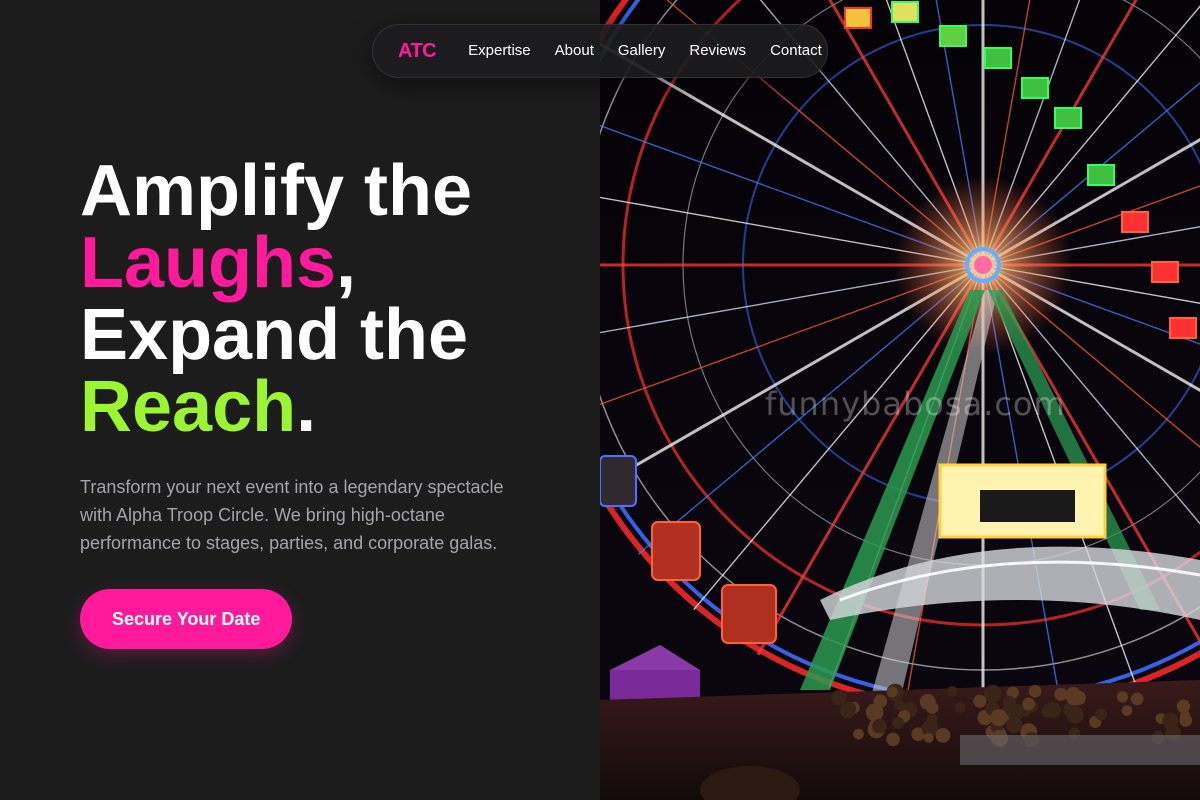 This screenshot has width=1200, height=800. Describe the element at coordinates (417, 51) in the screenshot. I see `brand-logo: ATC` at that location.